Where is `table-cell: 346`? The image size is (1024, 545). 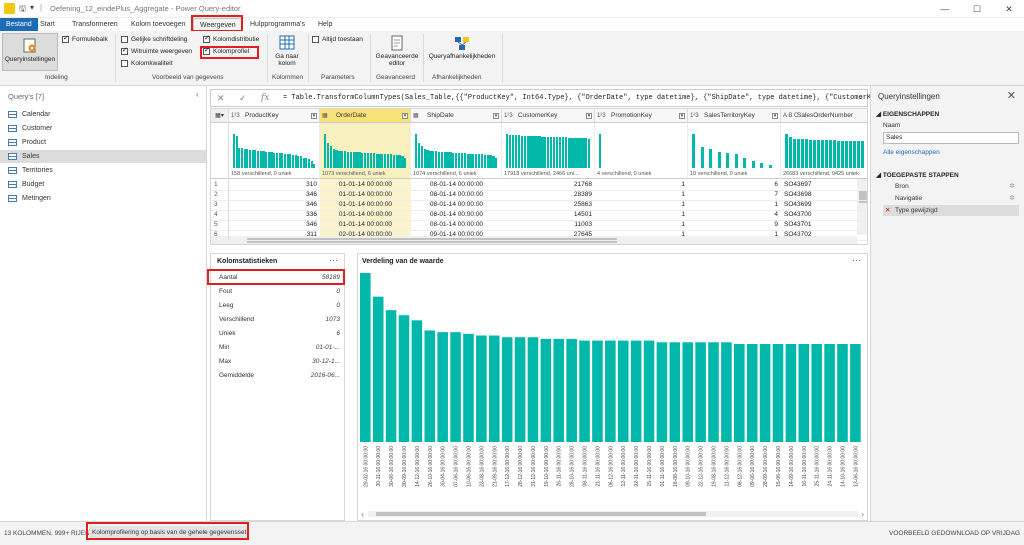 table-cell: 346 is located at coordinates (274, 195).